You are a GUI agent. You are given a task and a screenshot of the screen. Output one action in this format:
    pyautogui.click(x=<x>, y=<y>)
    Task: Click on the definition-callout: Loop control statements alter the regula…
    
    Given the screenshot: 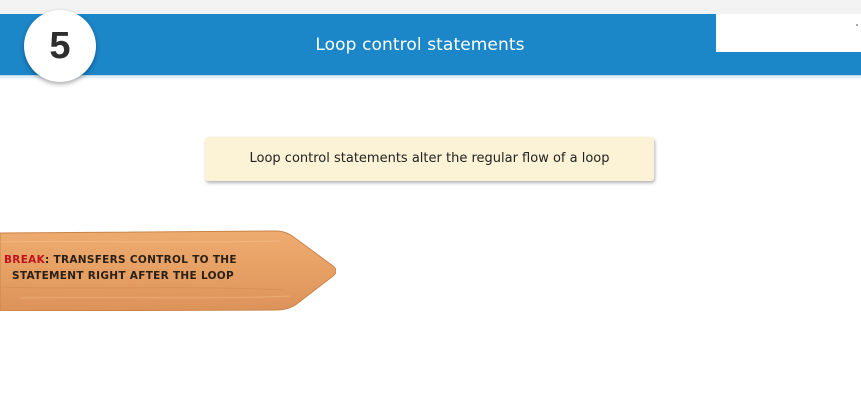 What is the action you would take?
    pyautogui.click(x=429, y=159)
    